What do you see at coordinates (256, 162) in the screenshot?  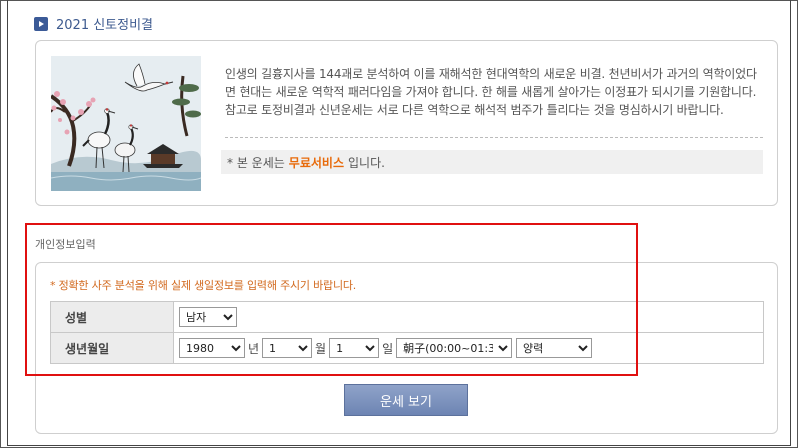 I see `free-note-prefix: * 본 운세는` at bounding box center [256, 162].